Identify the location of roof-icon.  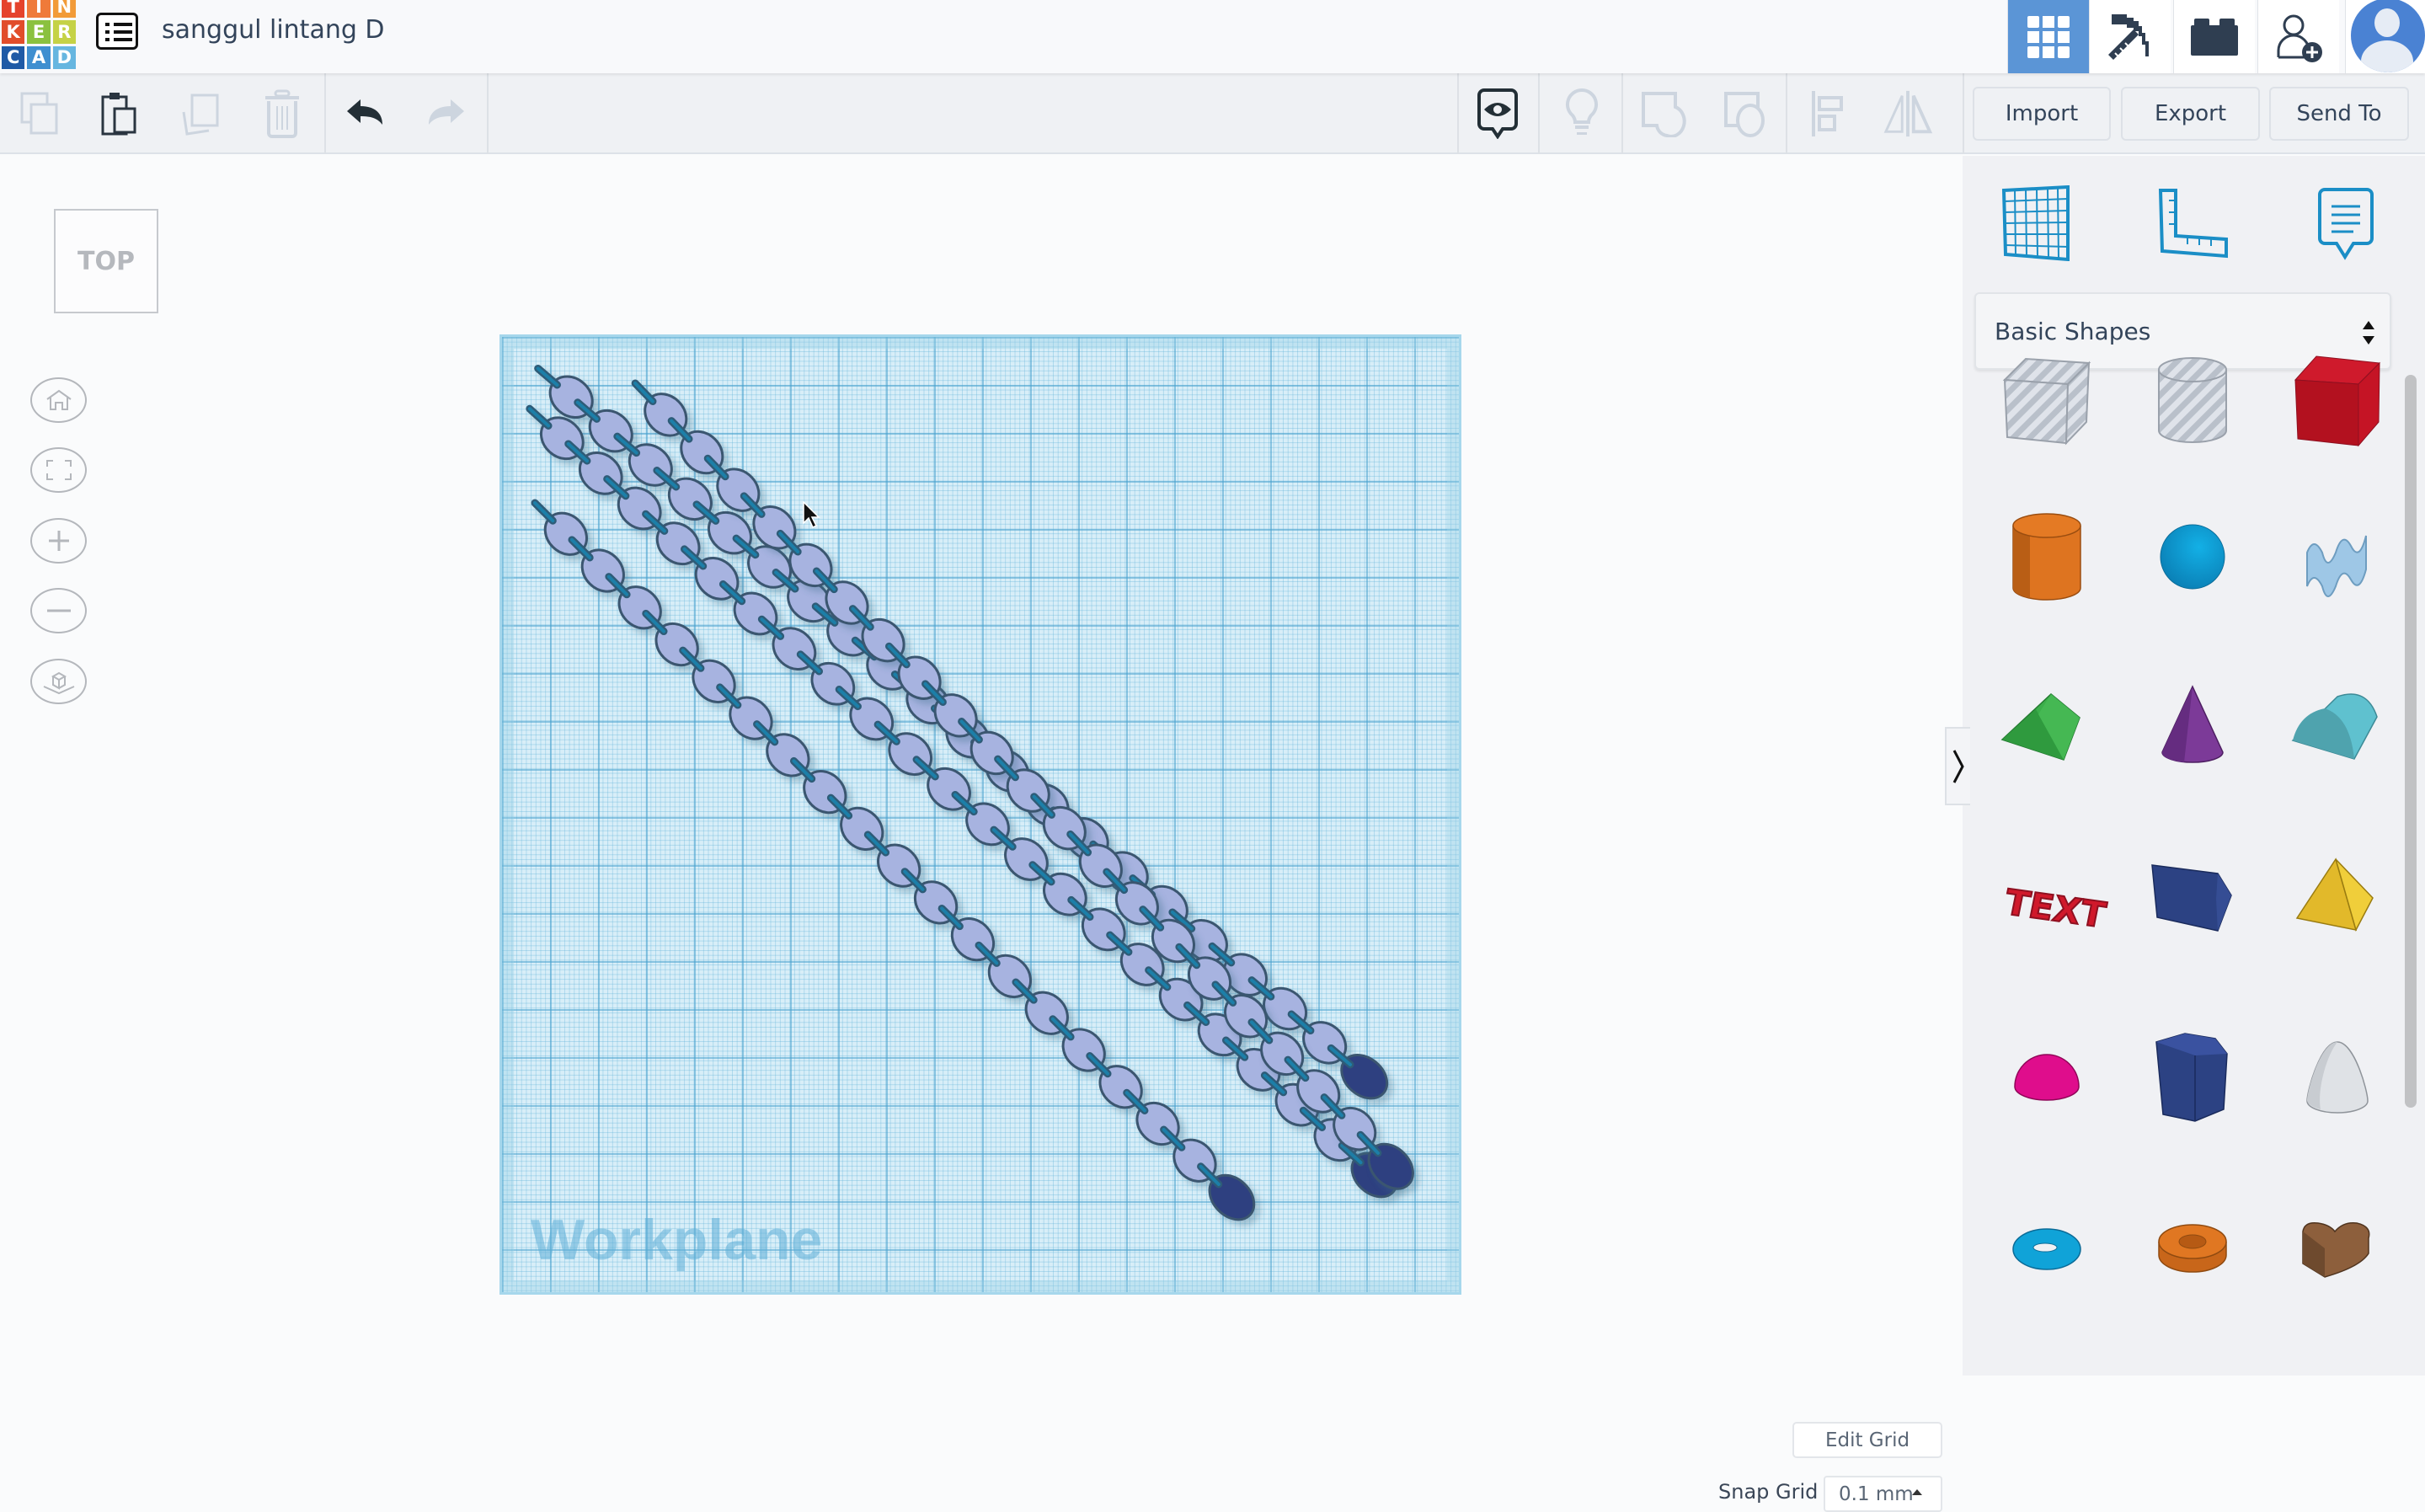
(2040, 727).